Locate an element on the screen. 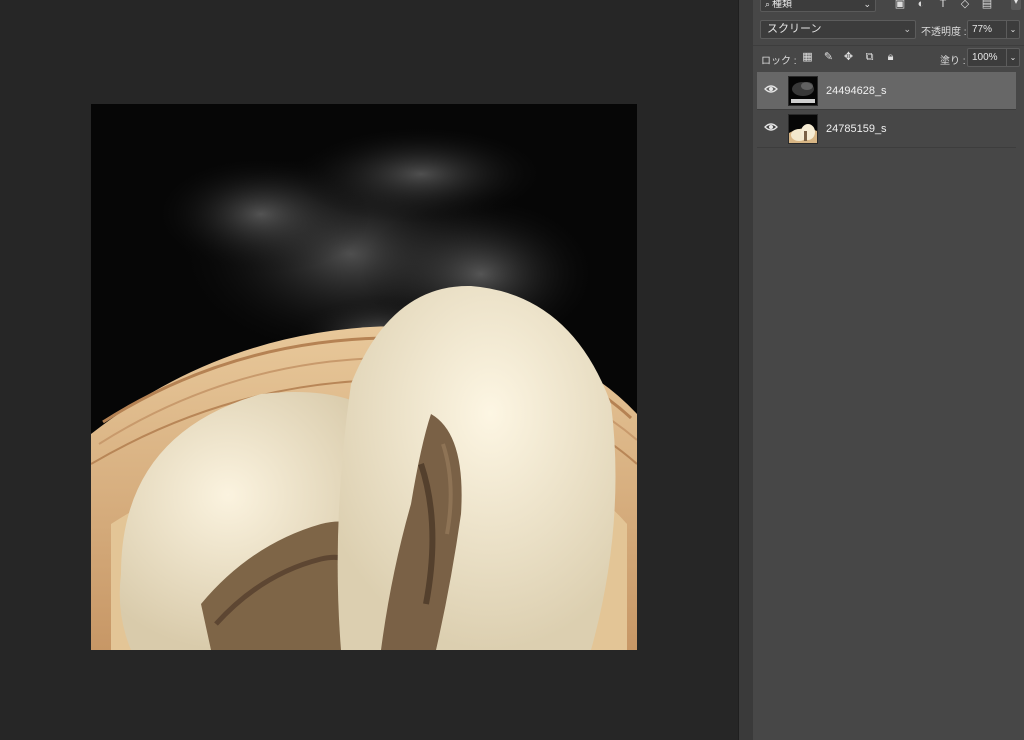 This screenshot has height=740, width=1024. lock-all-icon: 🔒︎ is located at coordinates (890, 57).